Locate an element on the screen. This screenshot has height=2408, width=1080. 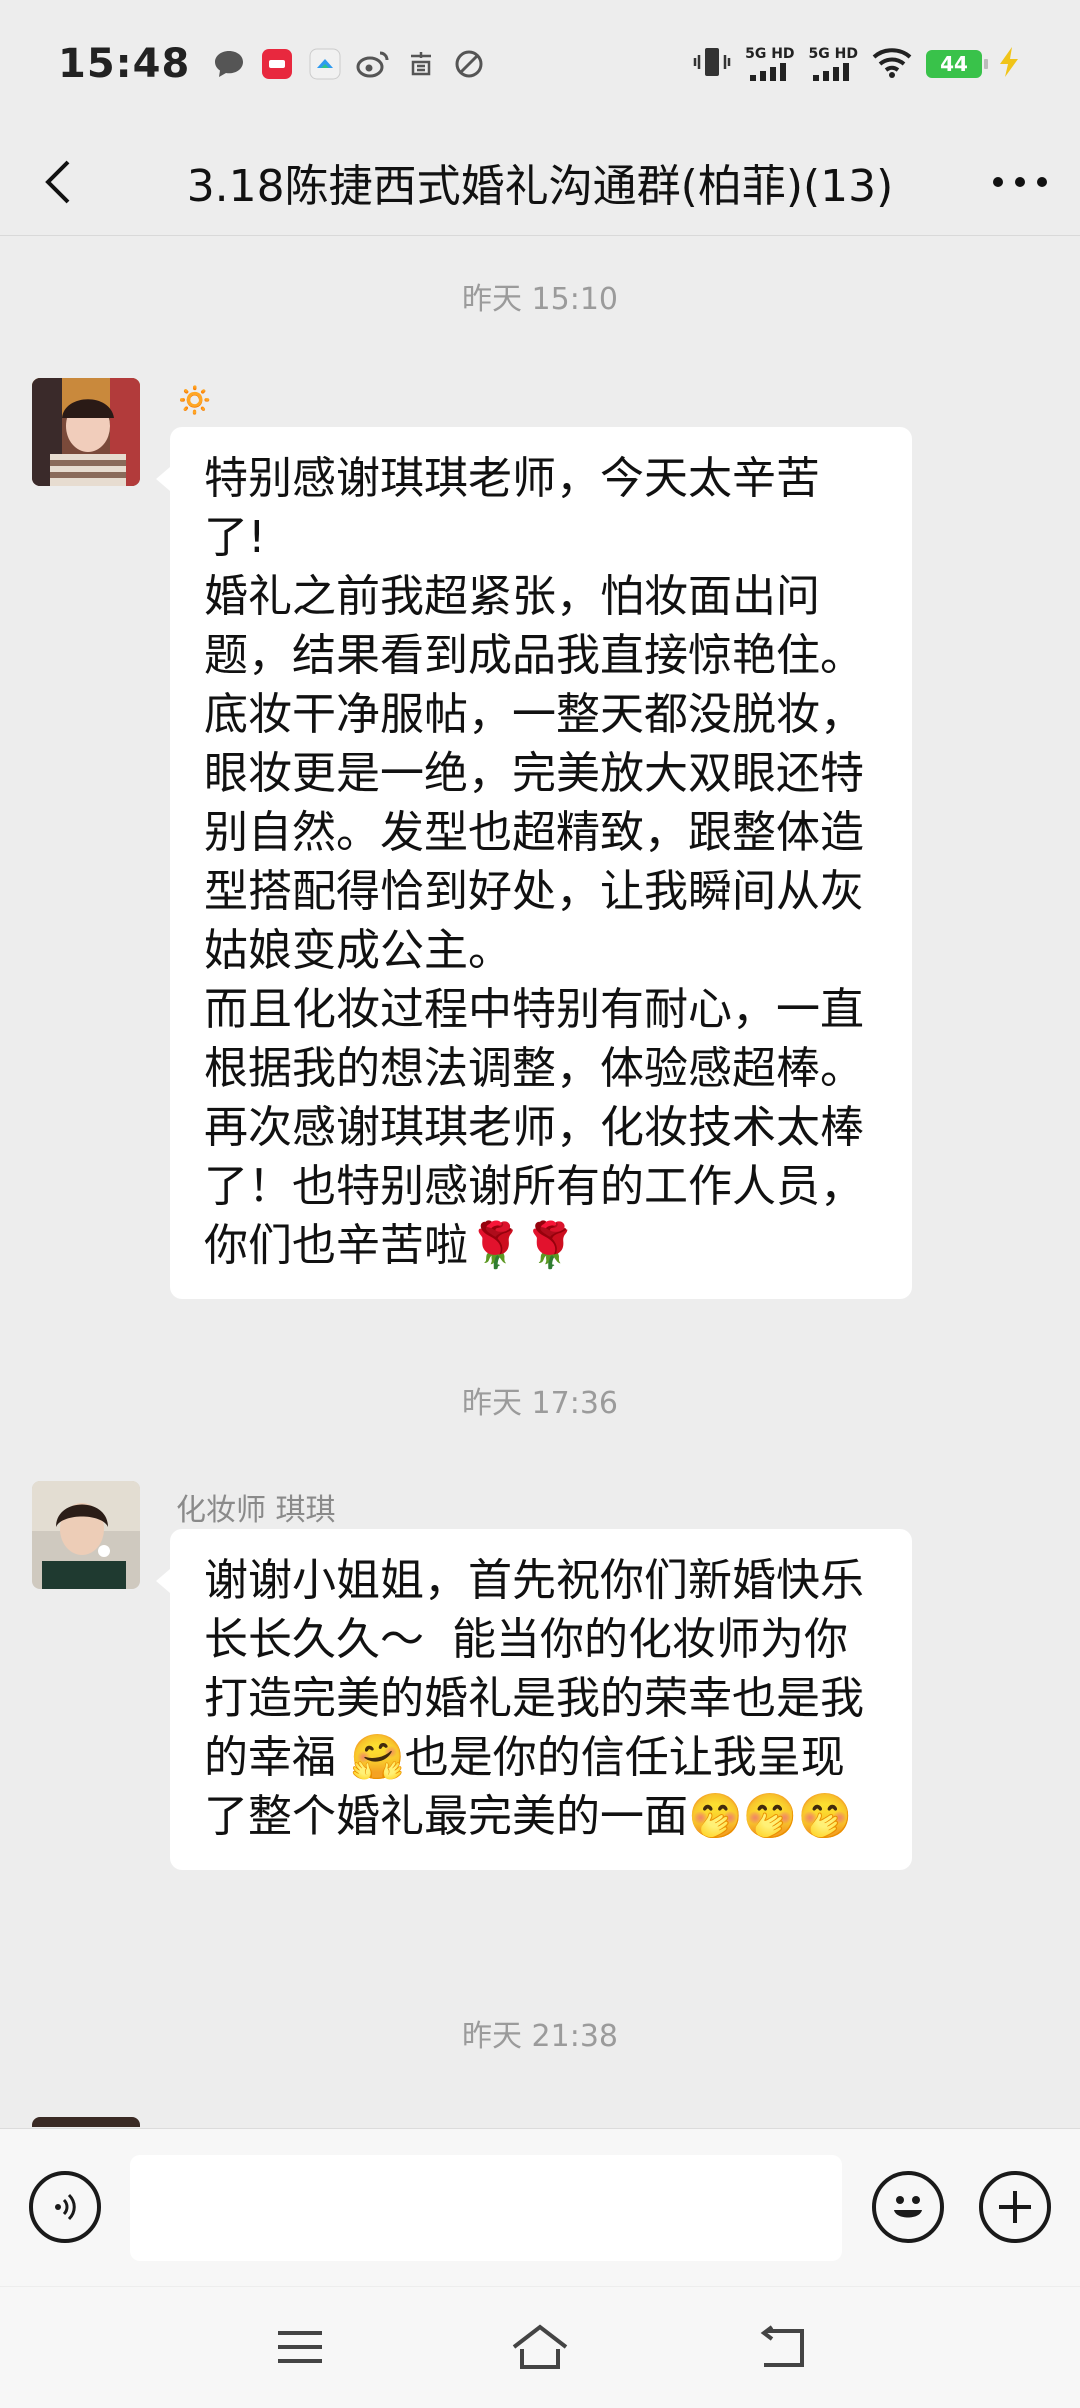
battery-icon: 44 is located at coordinates (957, 64).